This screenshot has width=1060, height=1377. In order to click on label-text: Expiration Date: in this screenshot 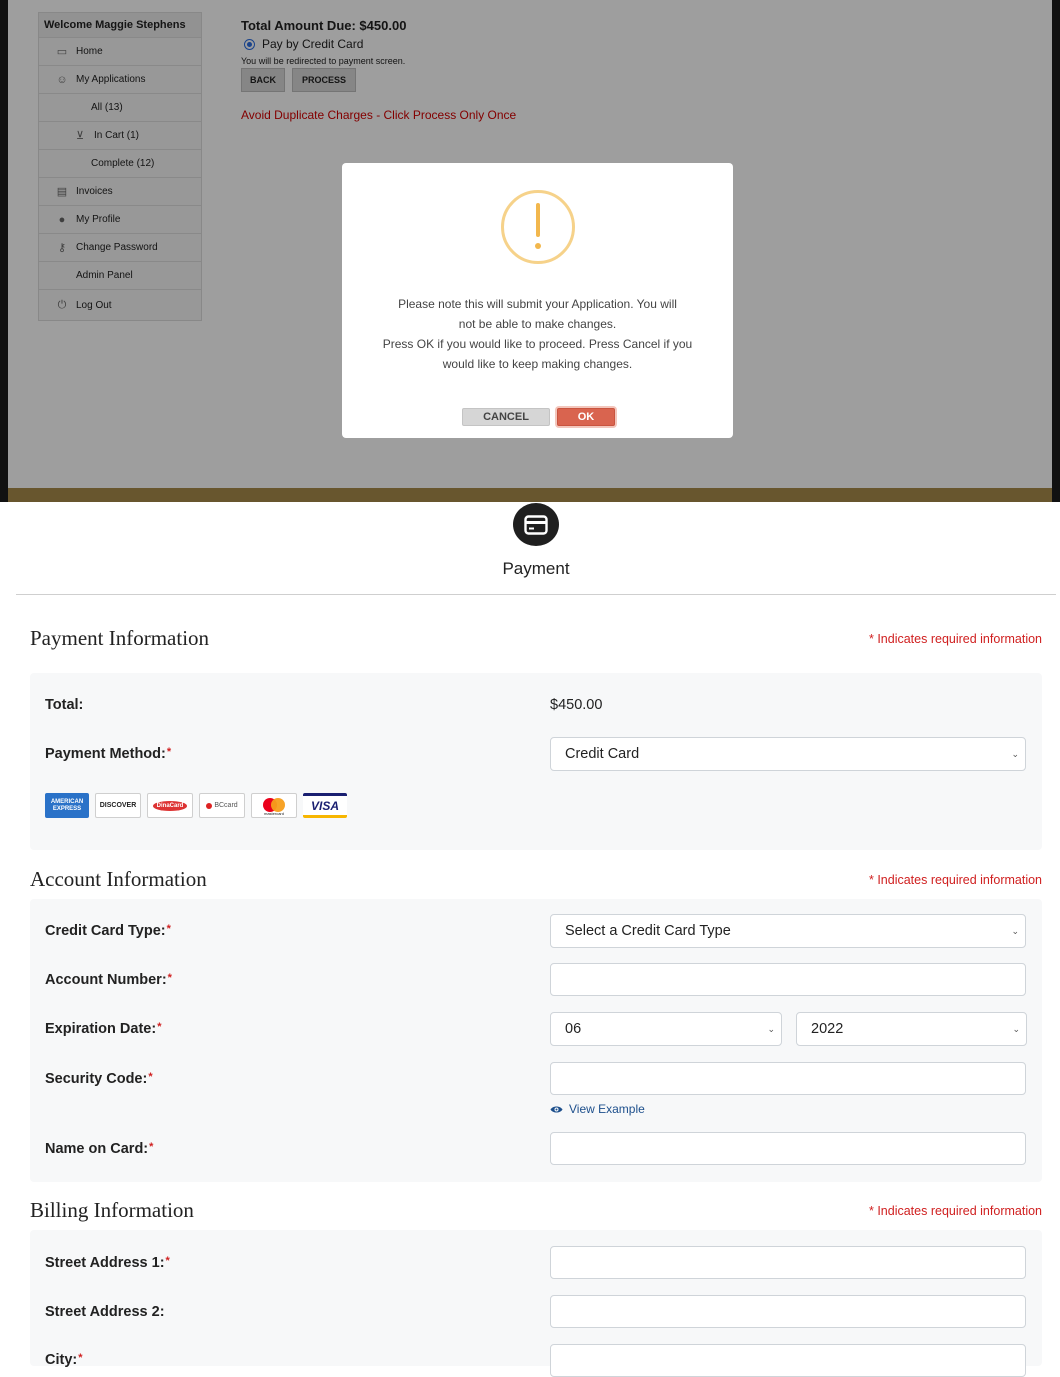, I will do `click(101, 1029)`.